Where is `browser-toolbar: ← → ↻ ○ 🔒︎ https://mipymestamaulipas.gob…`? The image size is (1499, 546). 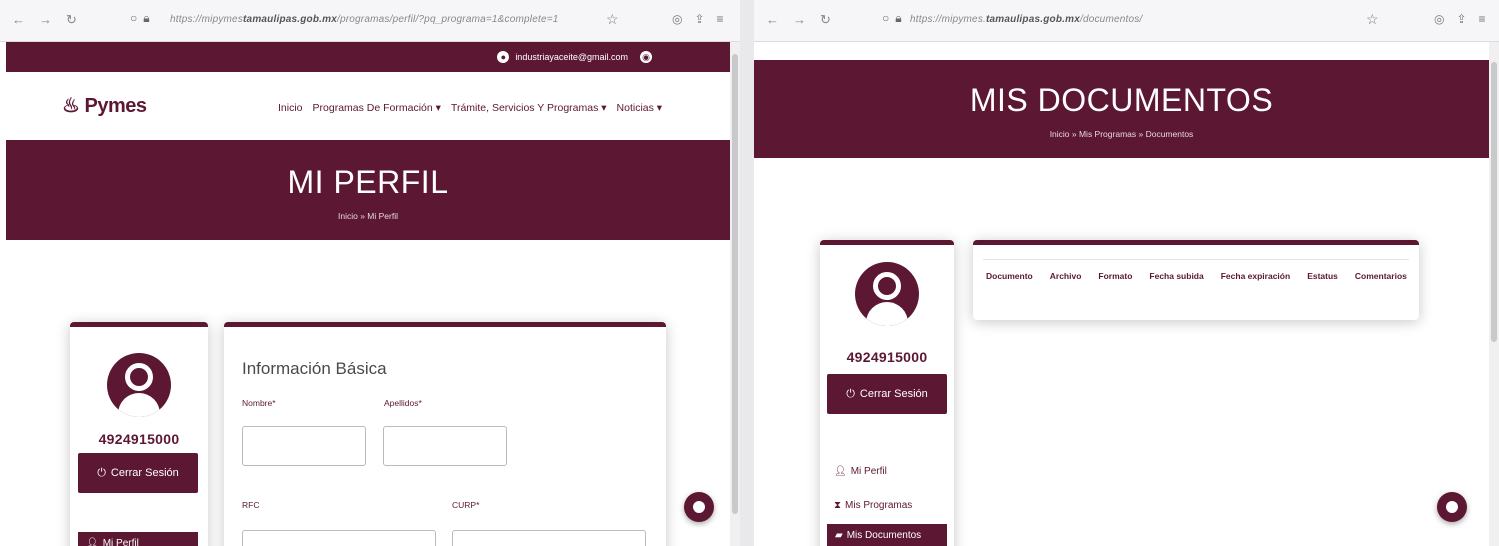
browser-toolbar: ← → ↻ ○ 🔒︎ https://mipymestamaulipas.gob… is located at coordinates (370, 21).